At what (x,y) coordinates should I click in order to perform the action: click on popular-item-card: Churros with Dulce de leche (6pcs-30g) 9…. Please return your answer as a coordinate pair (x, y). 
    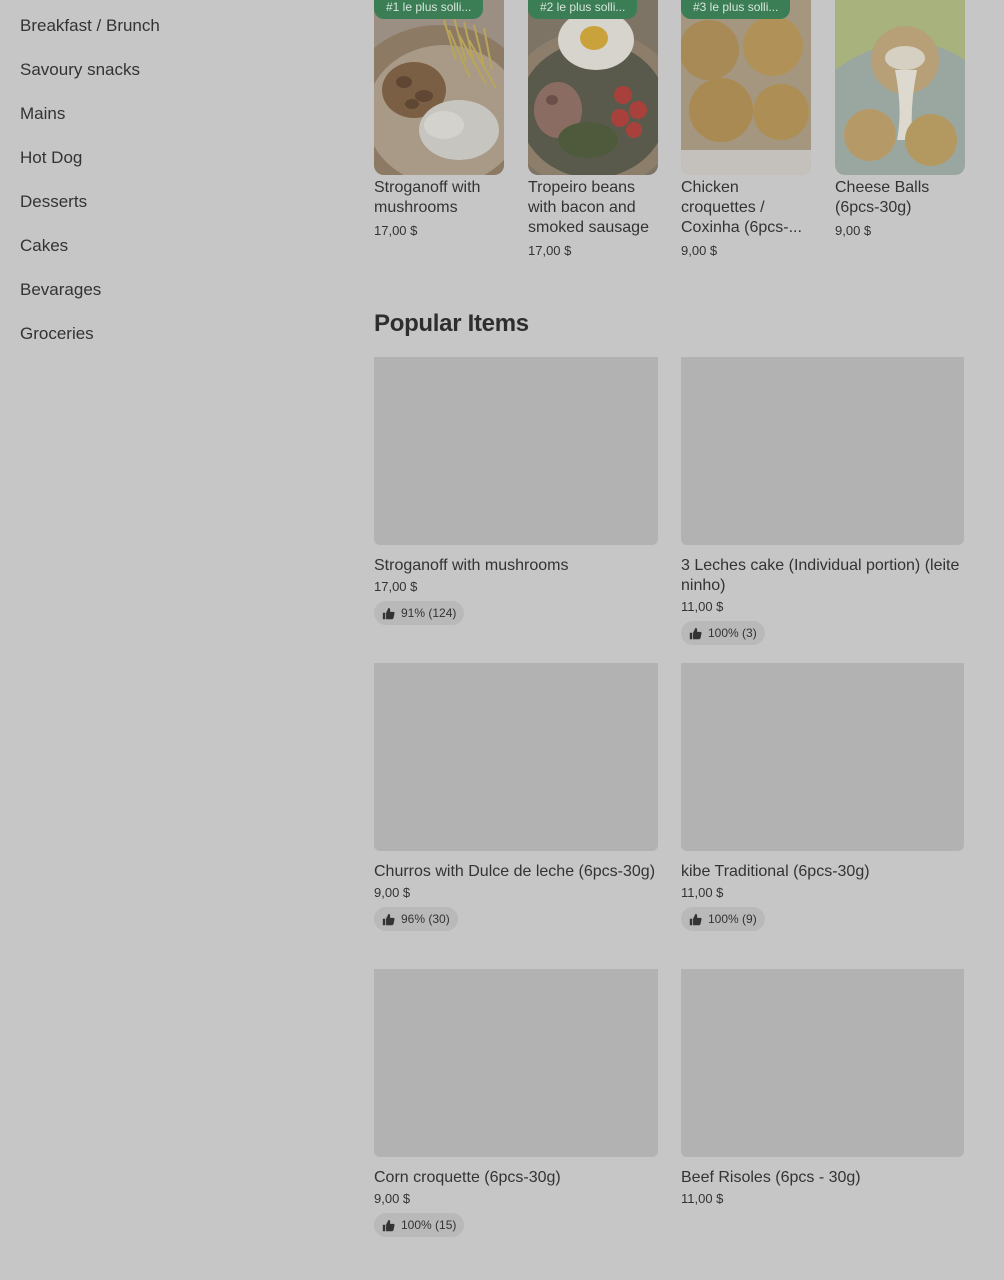
    Looking at the image, I should click on (516, 797).